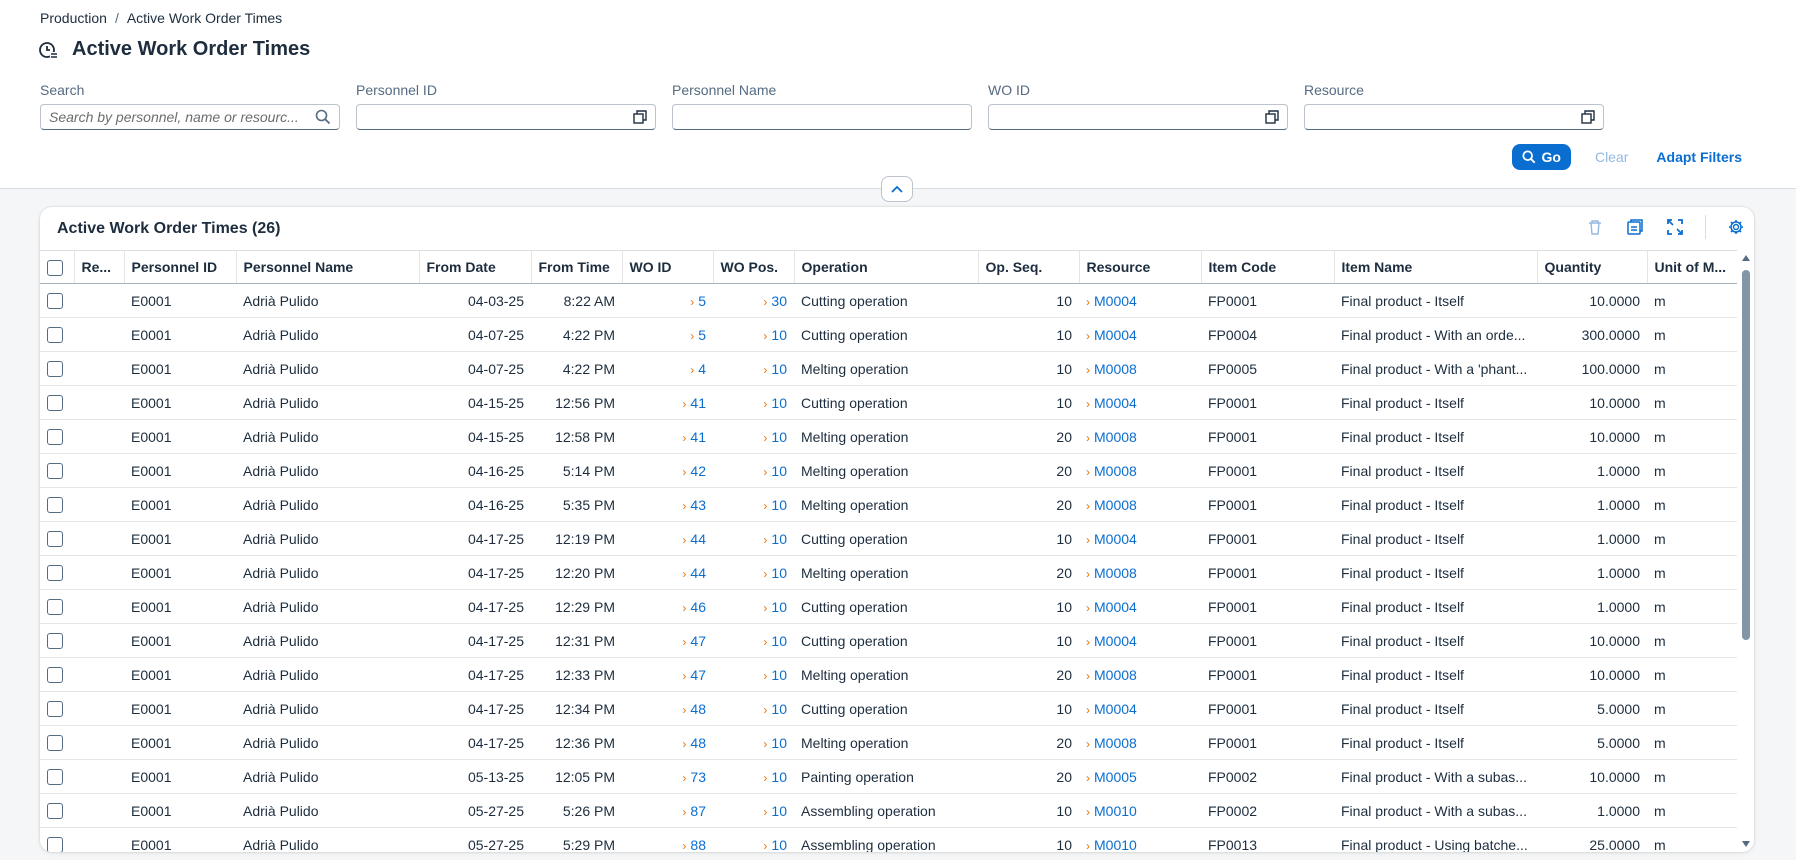 This screenshot has height=860, width=1796. What do you see at coordinates (1611, 157) in the screenshot?
I see `clear-button: Clear` at bounding box center [1611, 157].